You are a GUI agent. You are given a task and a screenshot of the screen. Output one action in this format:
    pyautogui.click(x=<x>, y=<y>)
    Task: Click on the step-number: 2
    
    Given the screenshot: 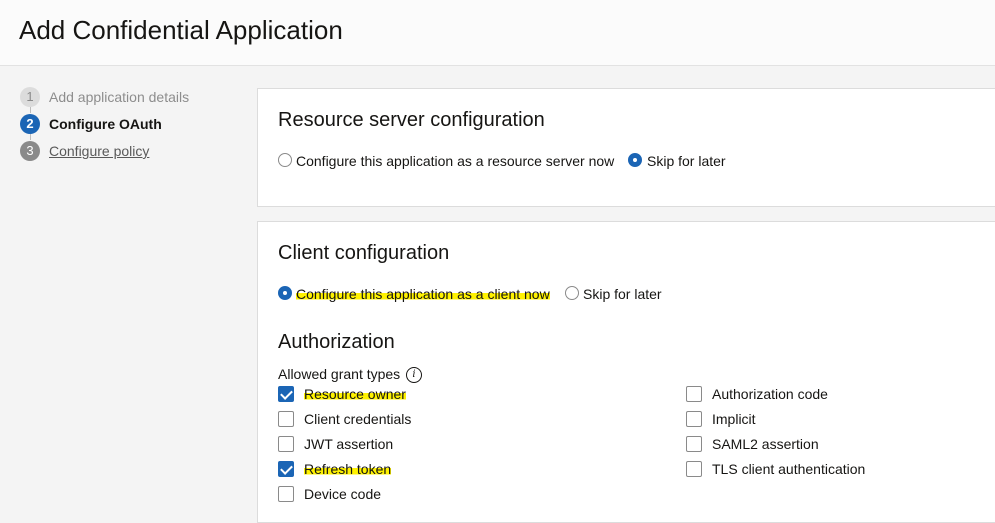 What is the action you would take?
    pyautogui.click(x=30, y=124)
    